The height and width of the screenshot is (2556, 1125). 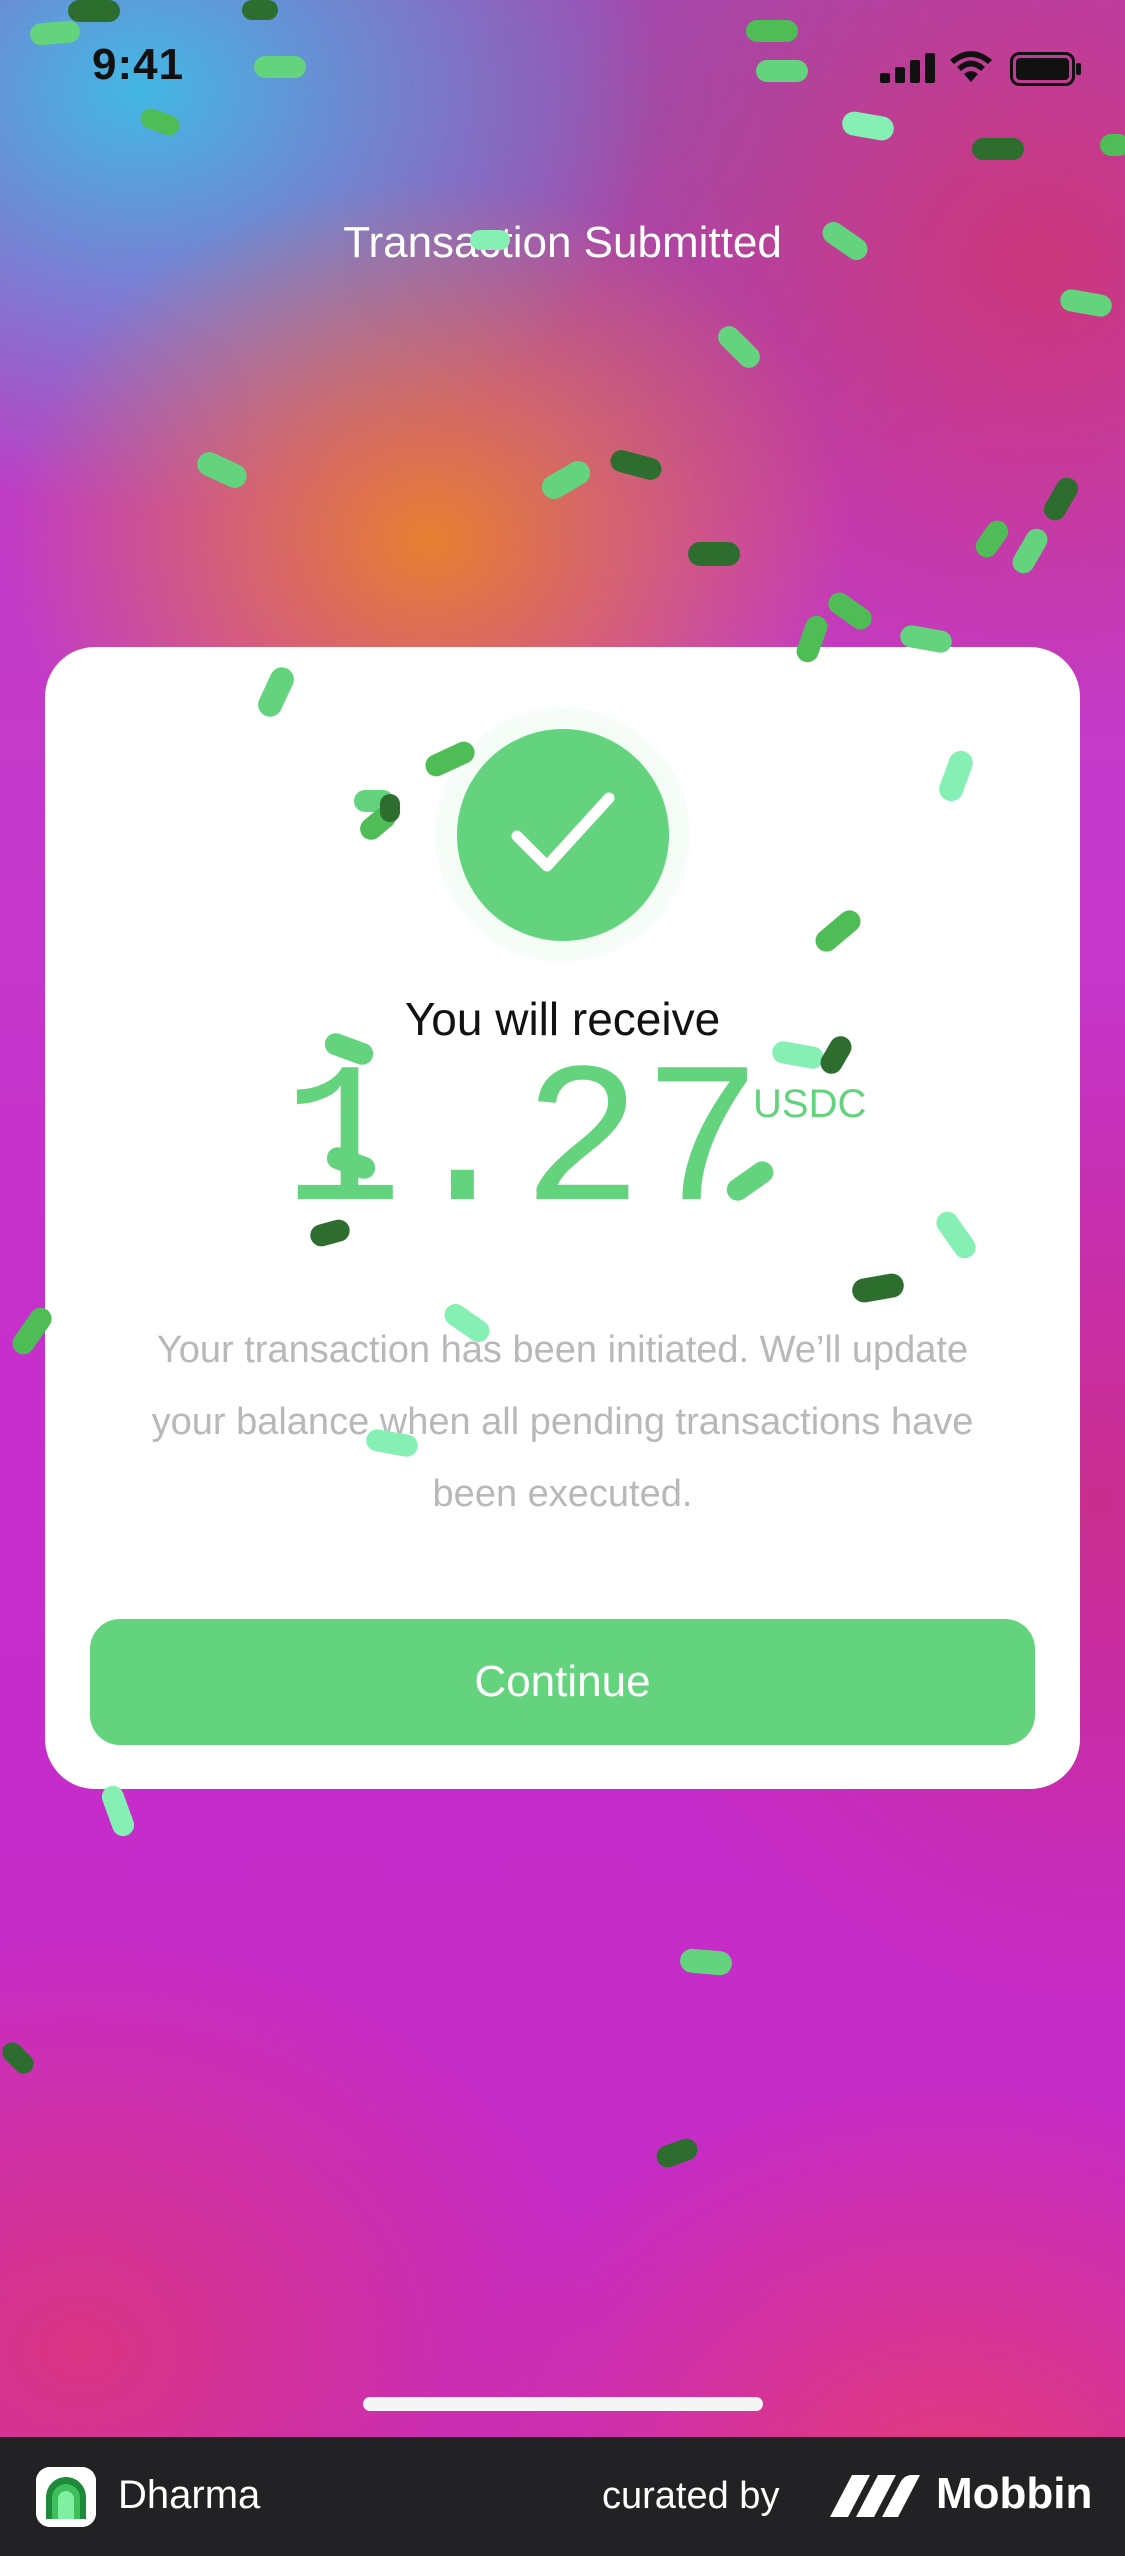 What do you see at coordinates (562, 1682) in the screenshot?
I see `continue-button: Continue` at bounding box center [562, 1682].